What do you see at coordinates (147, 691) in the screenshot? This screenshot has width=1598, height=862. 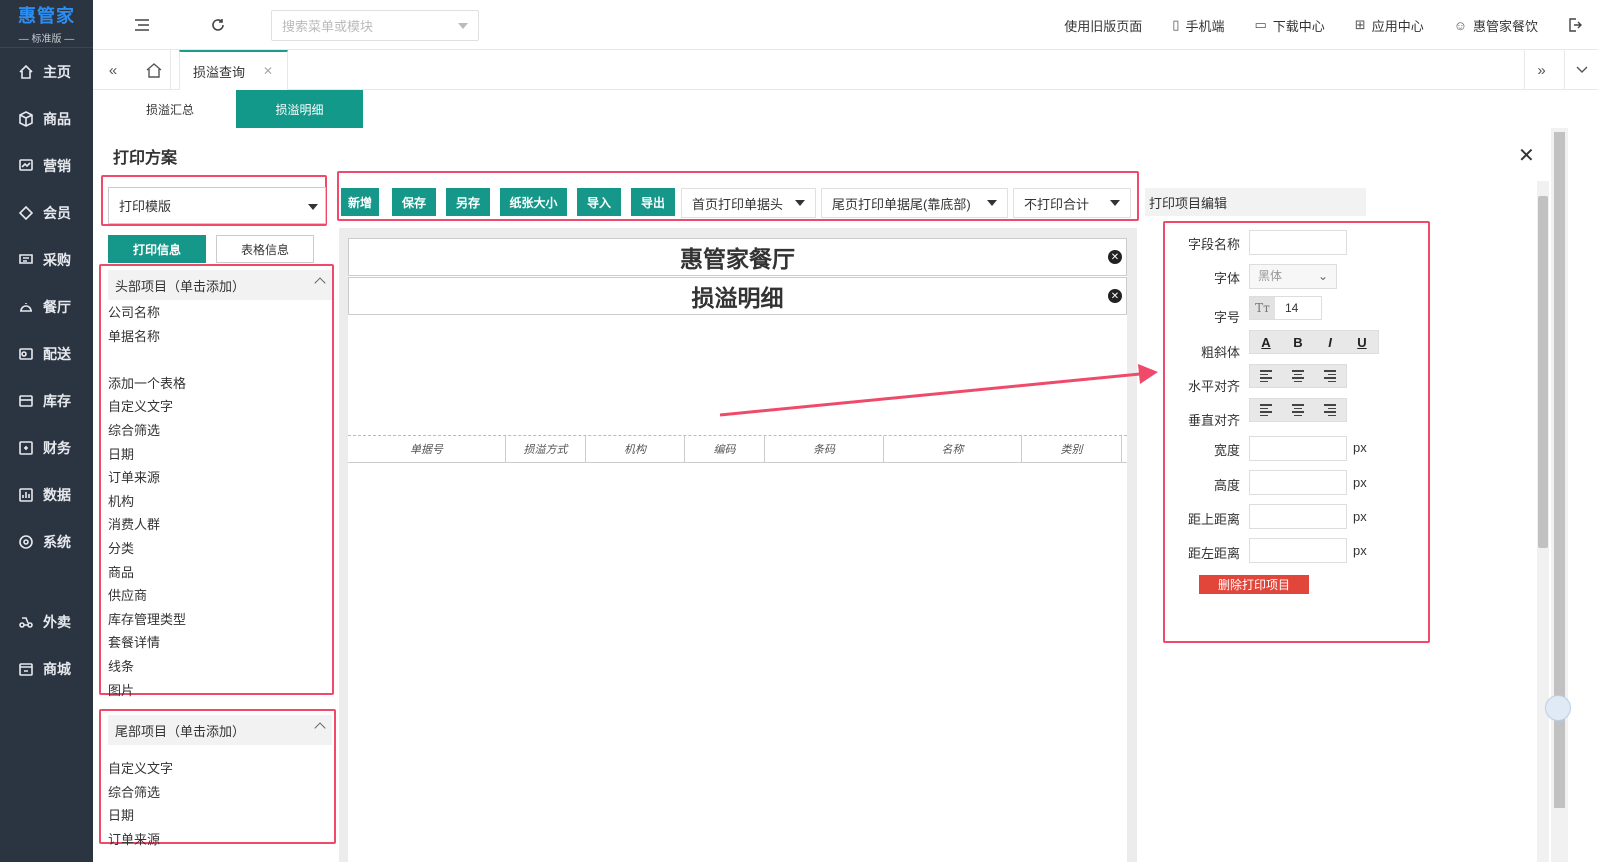 I see `list-item: 图片` at bounding box center [147, 691].